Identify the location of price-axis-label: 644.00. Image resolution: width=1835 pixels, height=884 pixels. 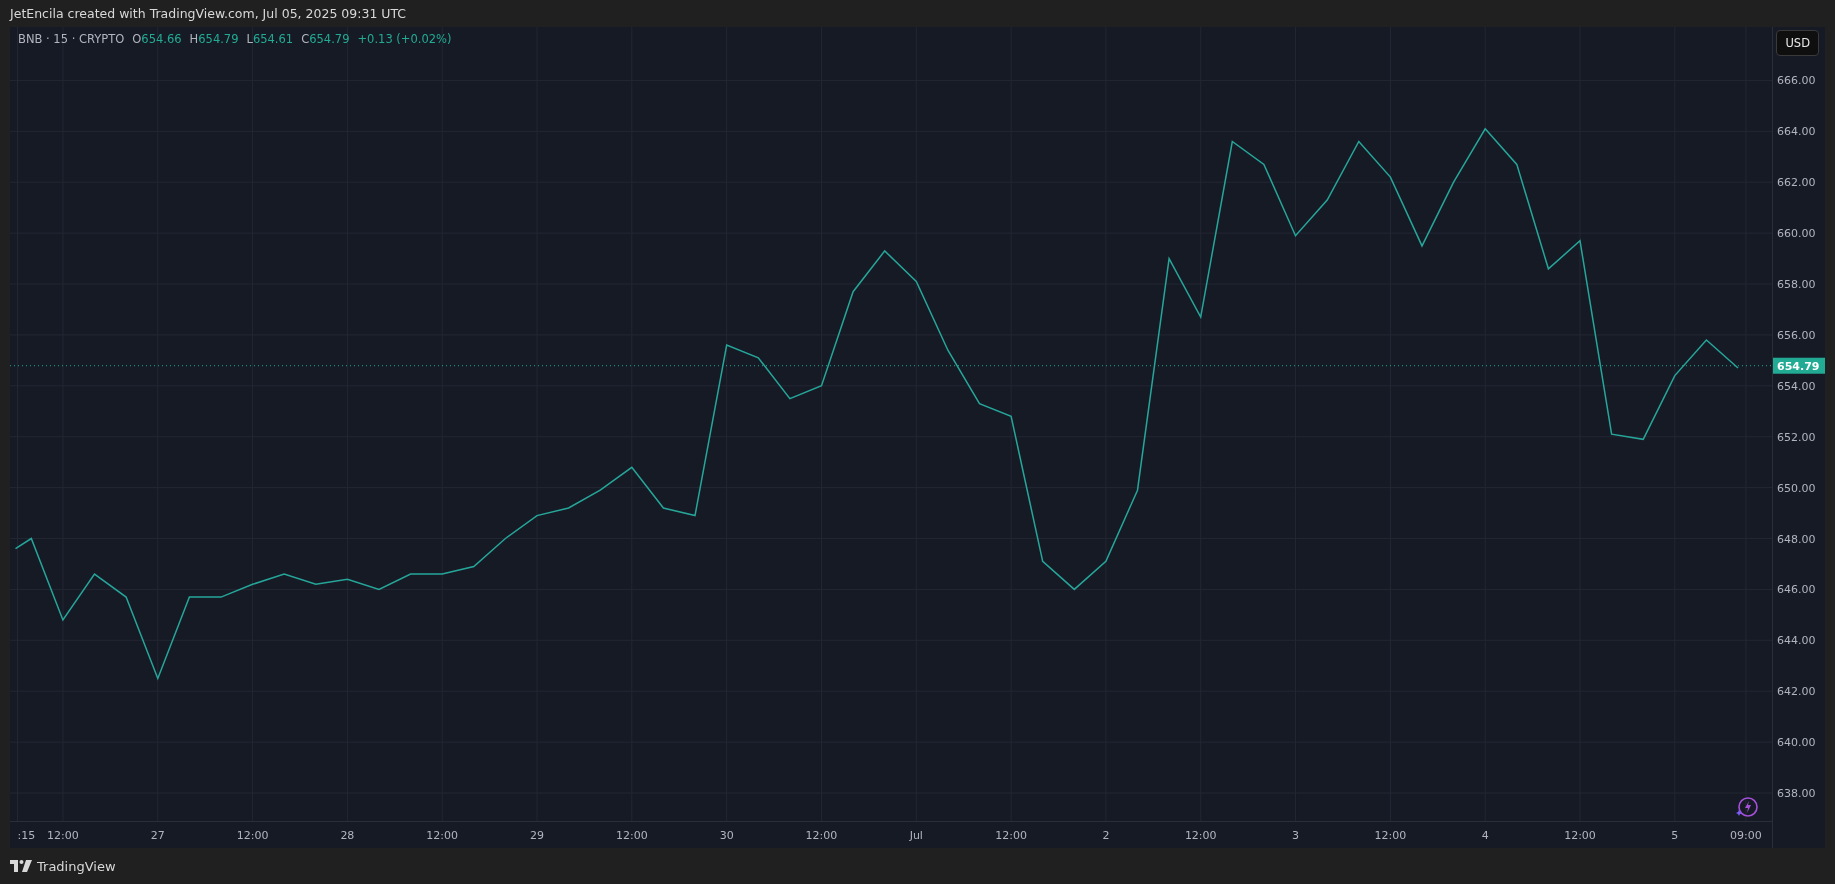
(1796, 641).